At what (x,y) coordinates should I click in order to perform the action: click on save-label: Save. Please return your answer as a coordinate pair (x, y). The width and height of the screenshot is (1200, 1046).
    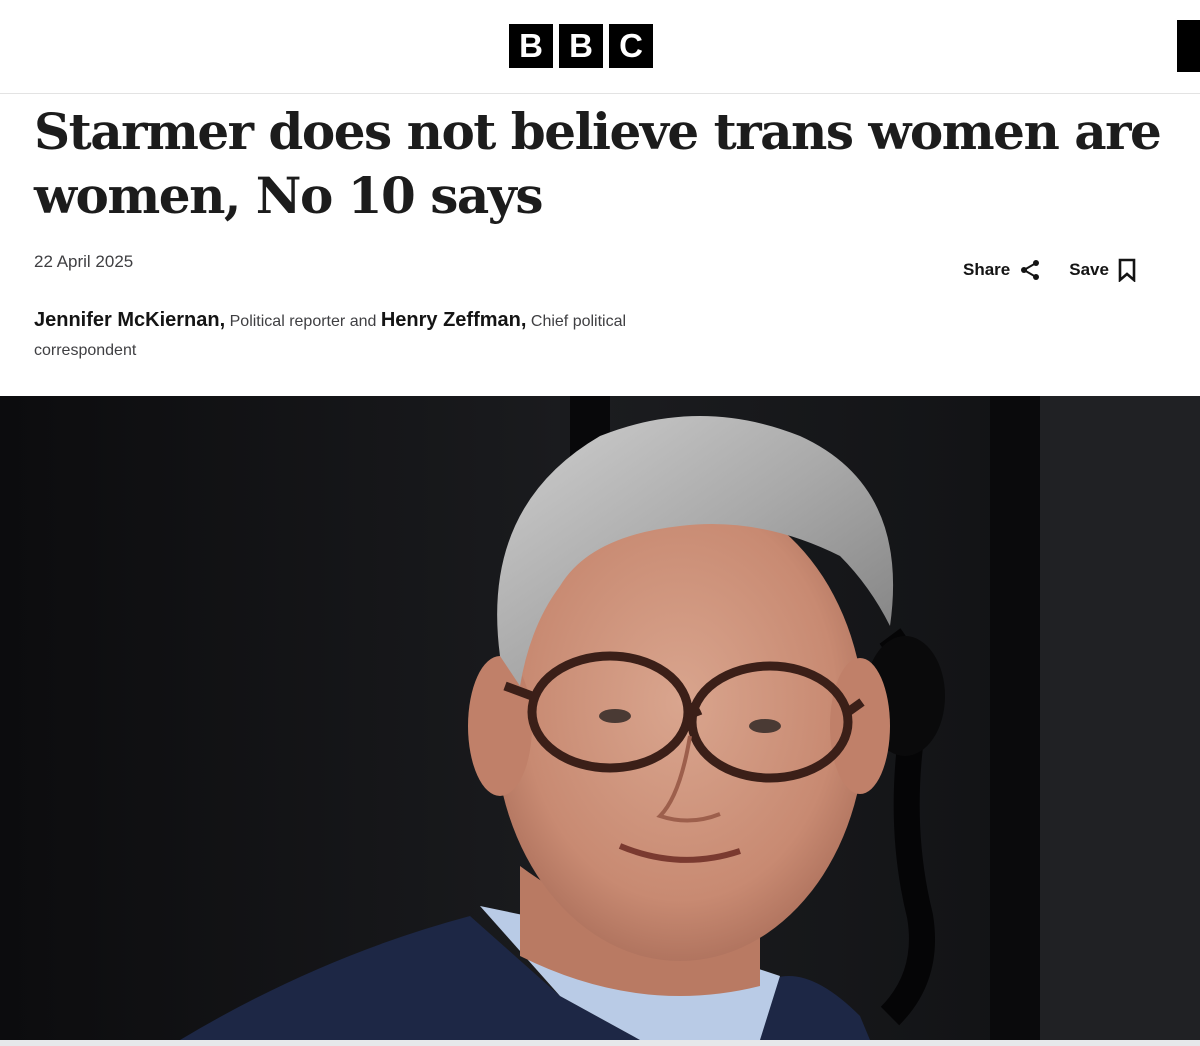
    Looking at the image, I should click on (1089, 269).